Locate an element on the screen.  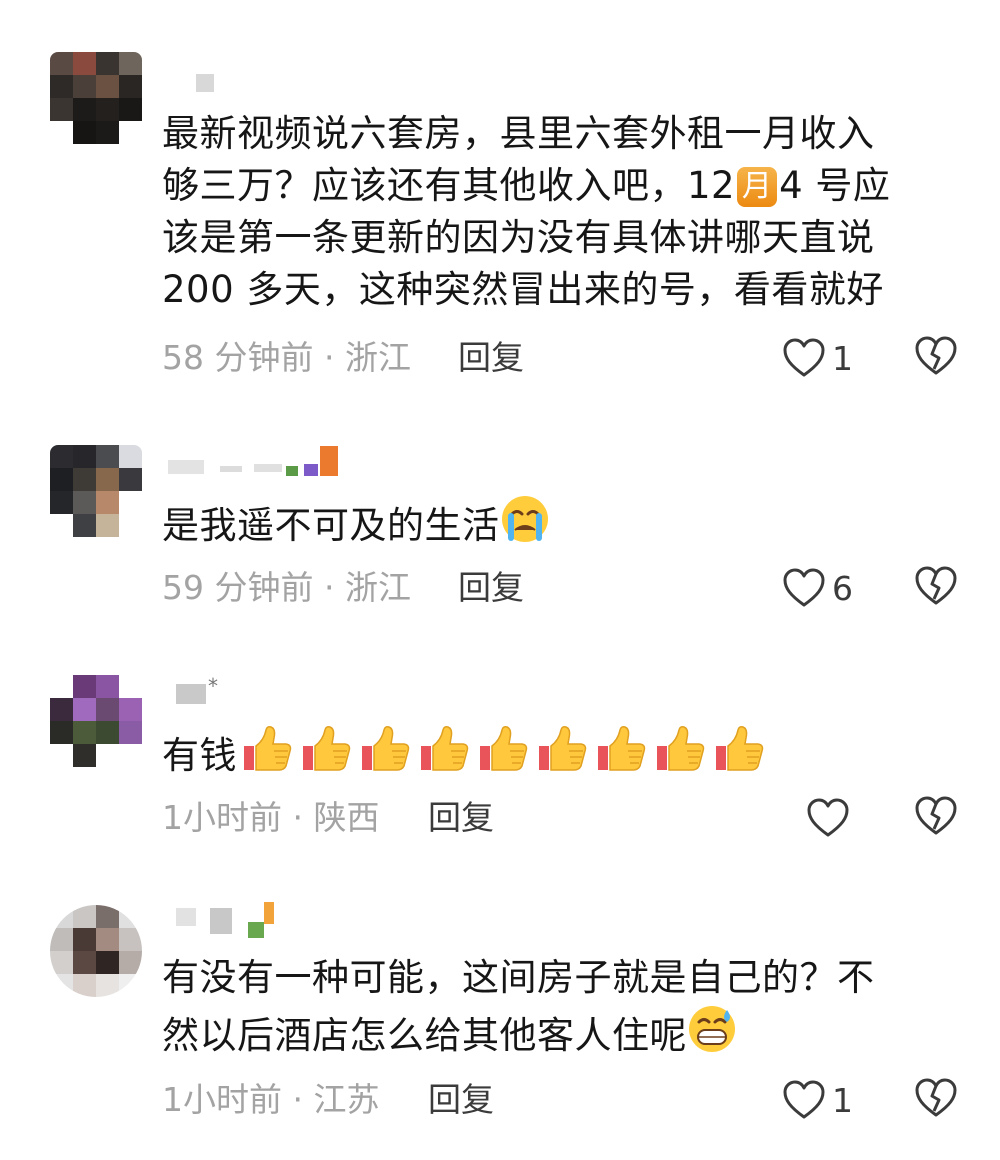
comment-text: 有没有一种可能，这间房子就是自己的？不 然以后酒店怎么给其他客人住呢 is located at coordinates (552, 1007).